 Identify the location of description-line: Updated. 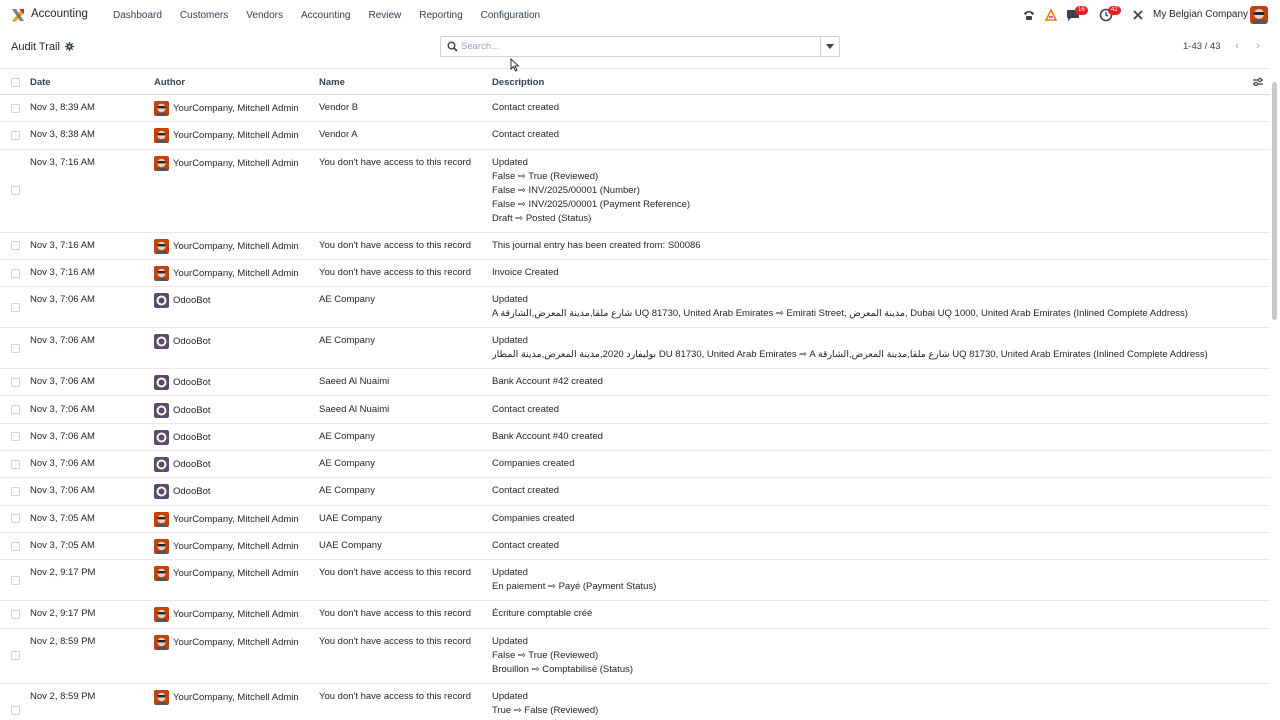
(510, 696).